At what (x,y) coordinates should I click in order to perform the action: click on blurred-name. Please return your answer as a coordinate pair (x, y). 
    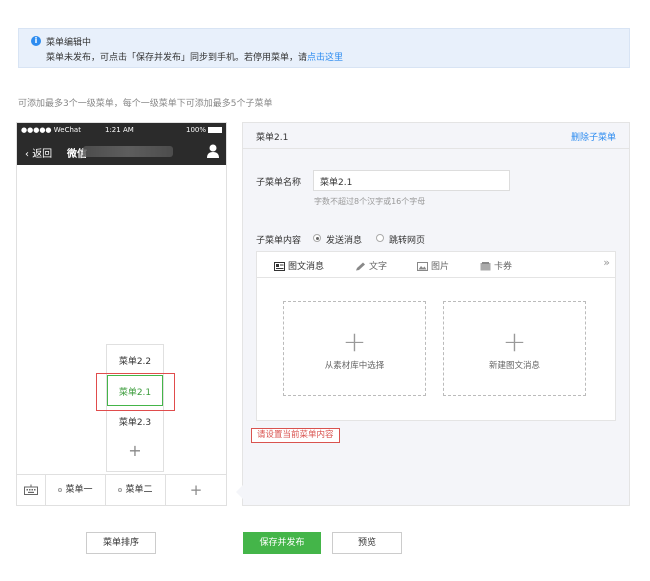
    Looking at the image, I should click on (128, 151).